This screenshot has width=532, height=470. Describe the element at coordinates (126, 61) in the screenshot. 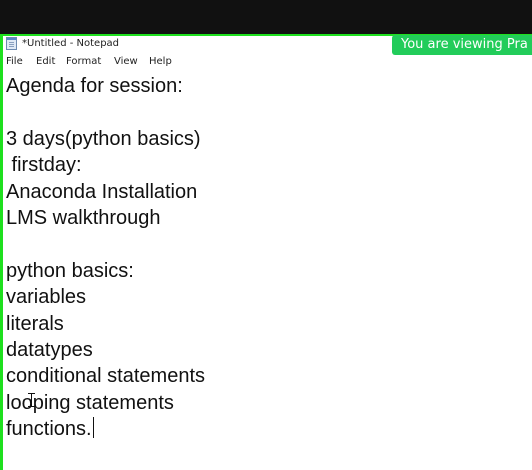

I see `menu-view: View` at that location.